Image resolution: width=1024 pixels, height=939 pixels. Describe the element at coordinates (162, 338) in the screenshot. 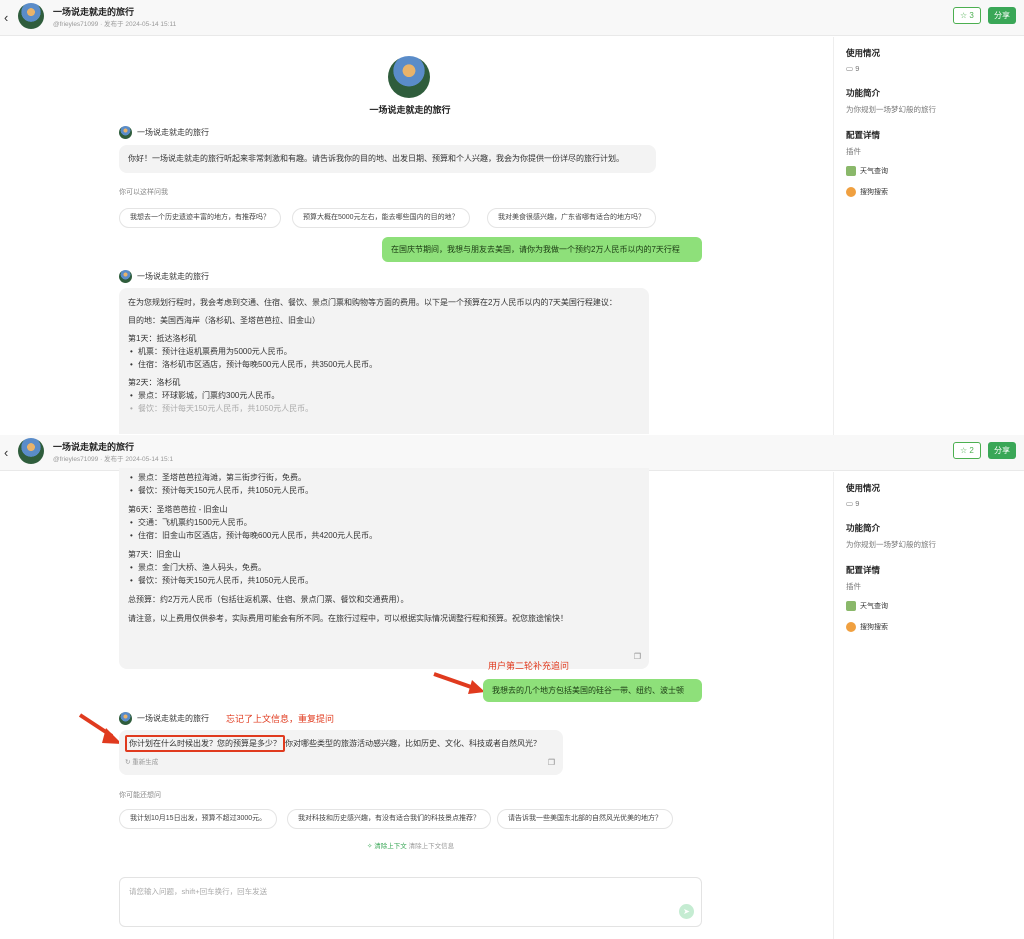

I see `plan-day: 第1天：抵达洛杉矶` at that location.